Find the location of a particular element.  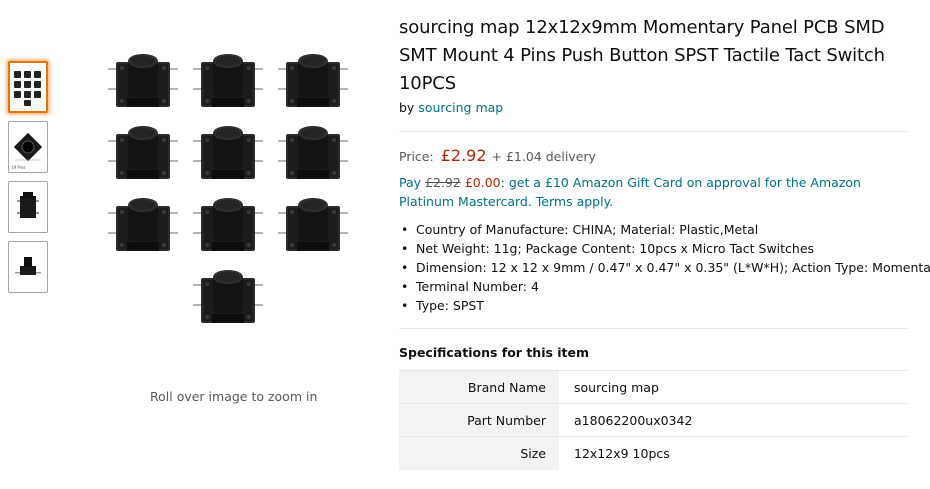

spec-row: Part Number a18062200ux0342 is located at coordinates (653, 420).